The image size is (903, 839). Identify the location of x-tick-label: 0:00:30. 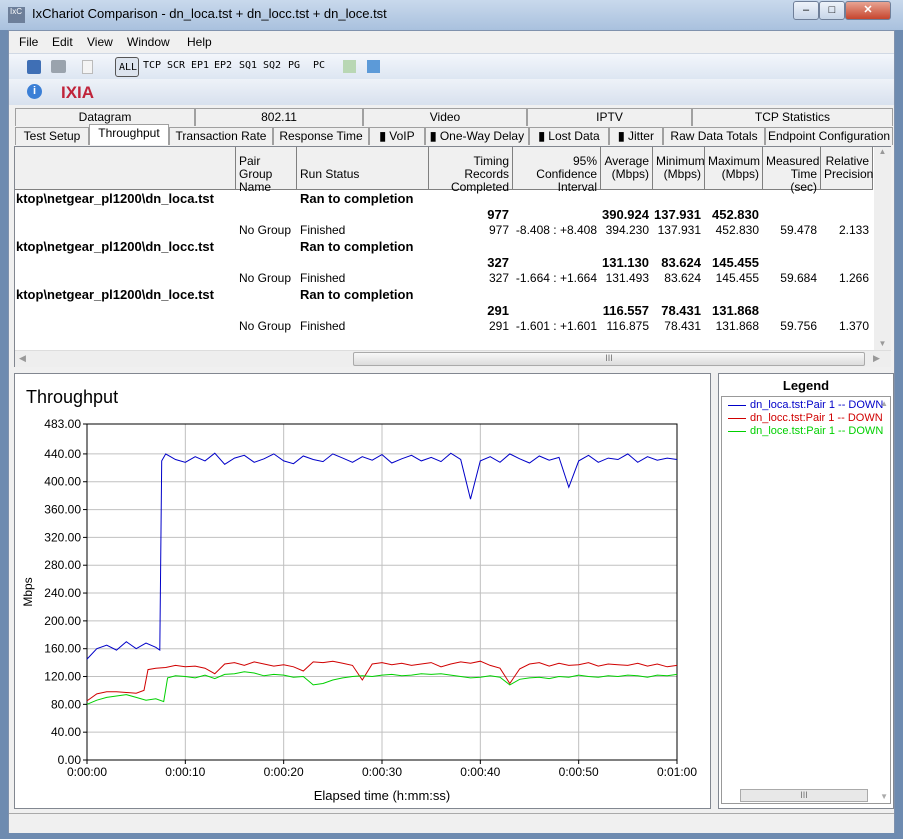
(382, 772).